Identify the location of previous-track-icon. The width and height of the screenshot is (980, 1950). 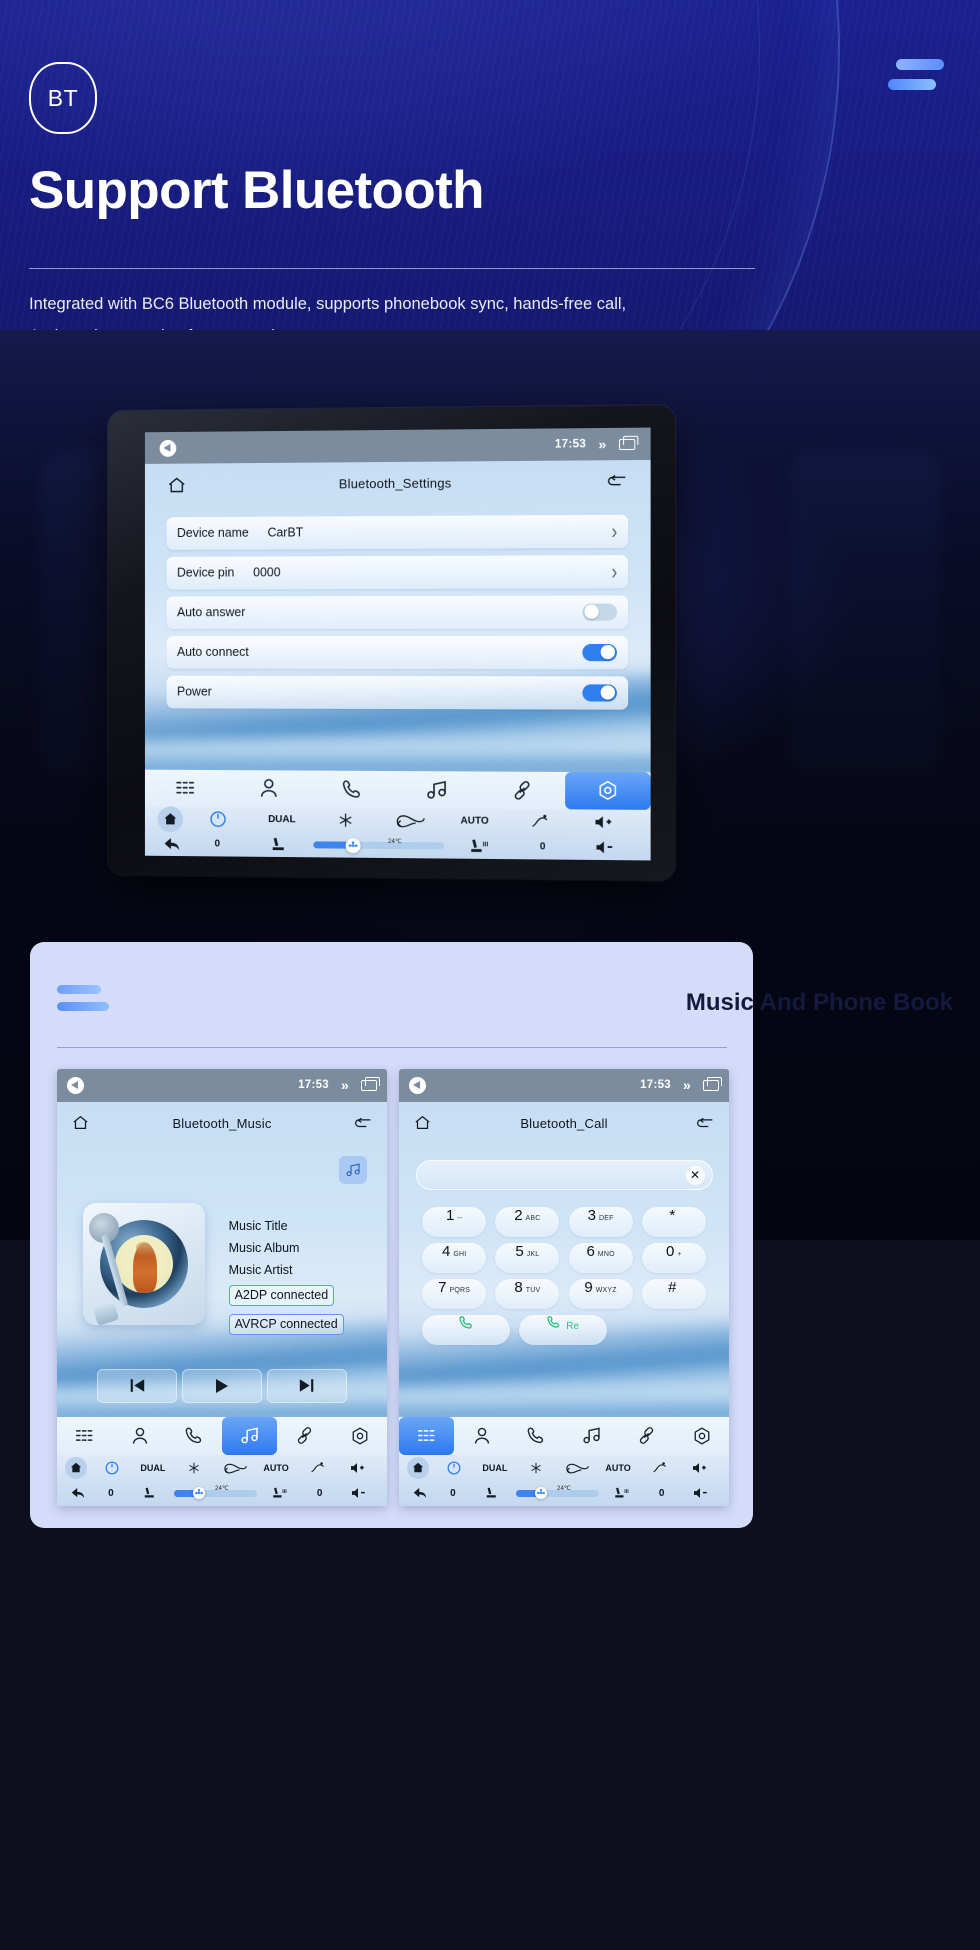
(136, 1385).